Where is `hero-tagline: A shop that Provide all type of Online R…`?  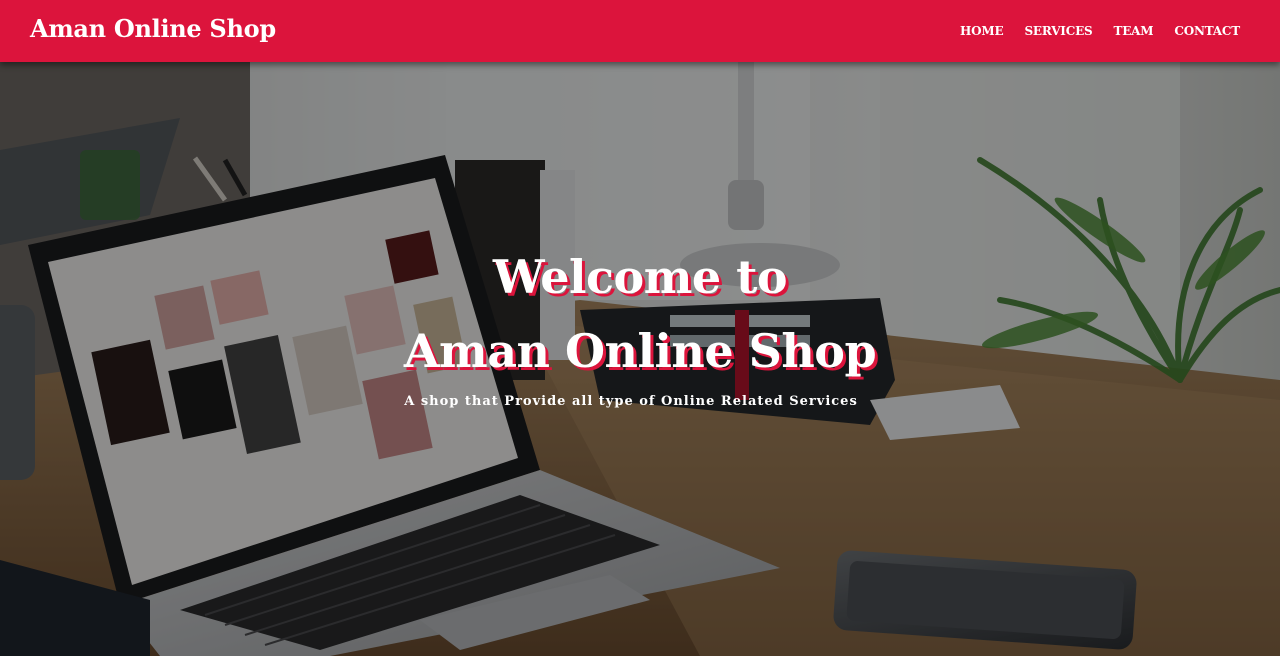 hero-tagline: A shop that Provide all type of Online R… is located at coordinates (631, 401).